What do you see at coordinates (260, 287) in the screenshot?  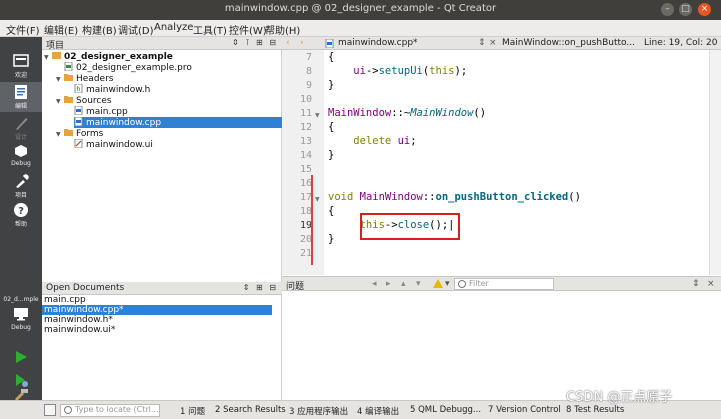 I see `open-documents-controls: ⇕ ⊞ ⊟` at bounding box center [260, 287].